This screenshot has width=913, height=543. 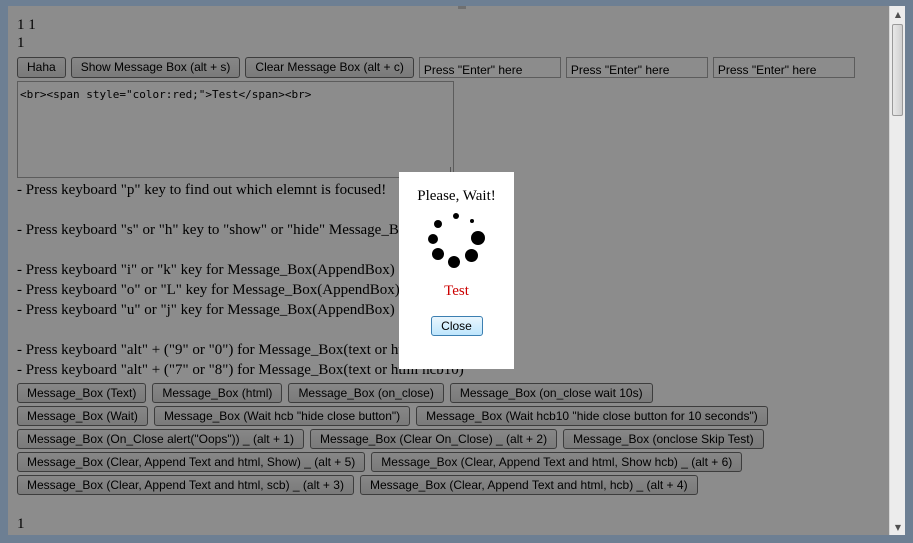 I want to click on dialog-message: Test, so click(x=456, y=291).